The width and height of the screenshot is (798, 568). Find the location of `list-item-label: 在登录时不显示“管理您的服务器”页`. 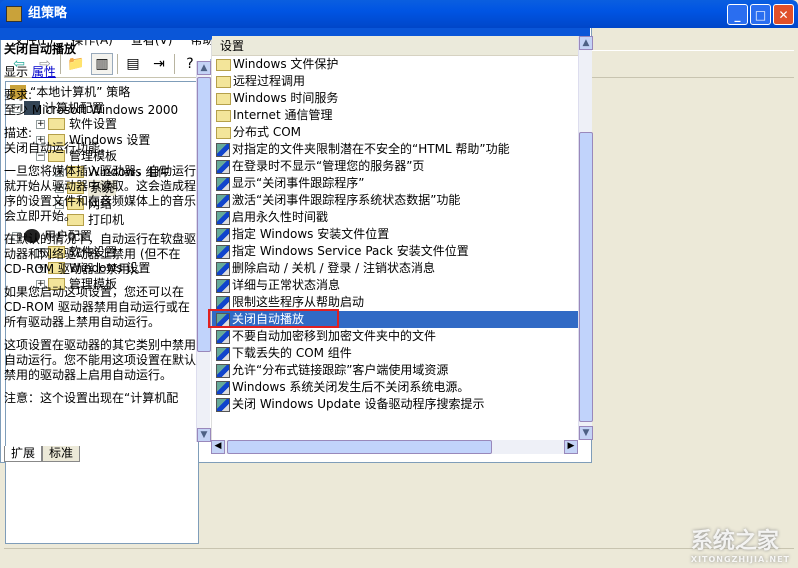

list-item-label: 在登录时不显示“管理您的服务器”页 is located at coordinates (328, 166).